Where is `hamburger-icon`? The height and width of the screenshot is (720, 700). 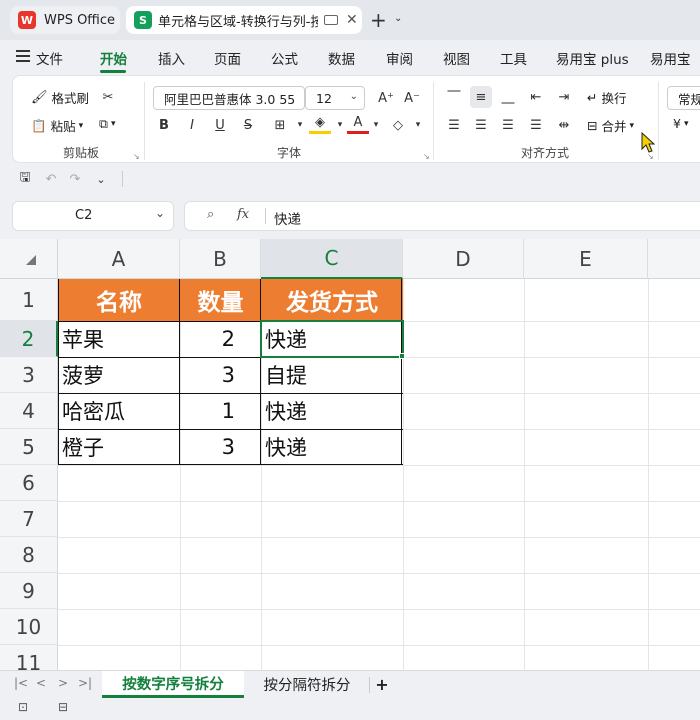 hamburger-icon is located at coordinates (23, 56).